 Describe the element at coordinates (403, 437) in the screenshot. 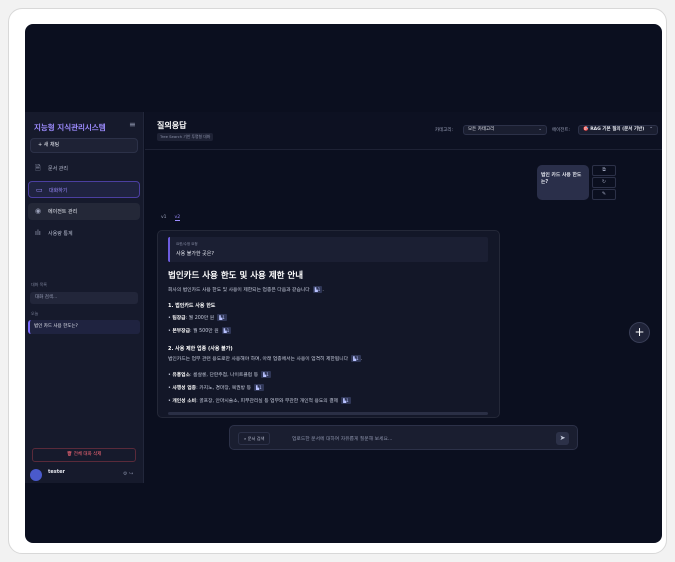

I see `chat-input-bar: ⌕ 문서 검색 업로드한 문서에 대하여 자유롭게 질문해 보세요... ➤` at that location.